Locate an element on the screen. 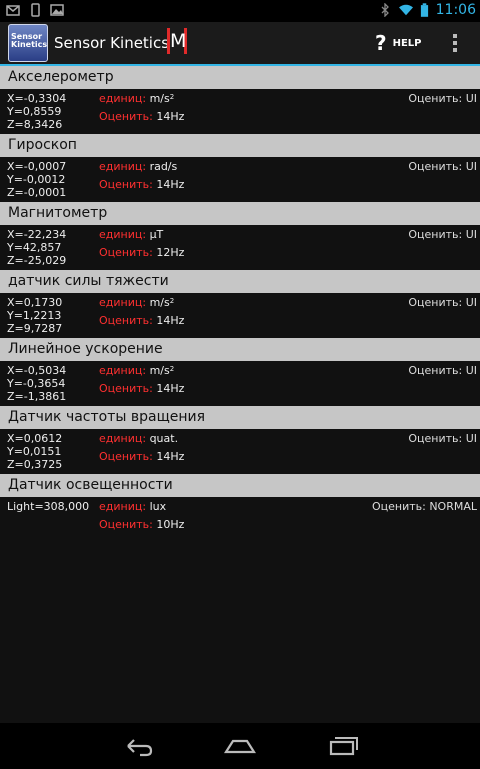 The image size is (480, 769). app-icon-text-line2: Kinetics is located at coordinates (29, 44).